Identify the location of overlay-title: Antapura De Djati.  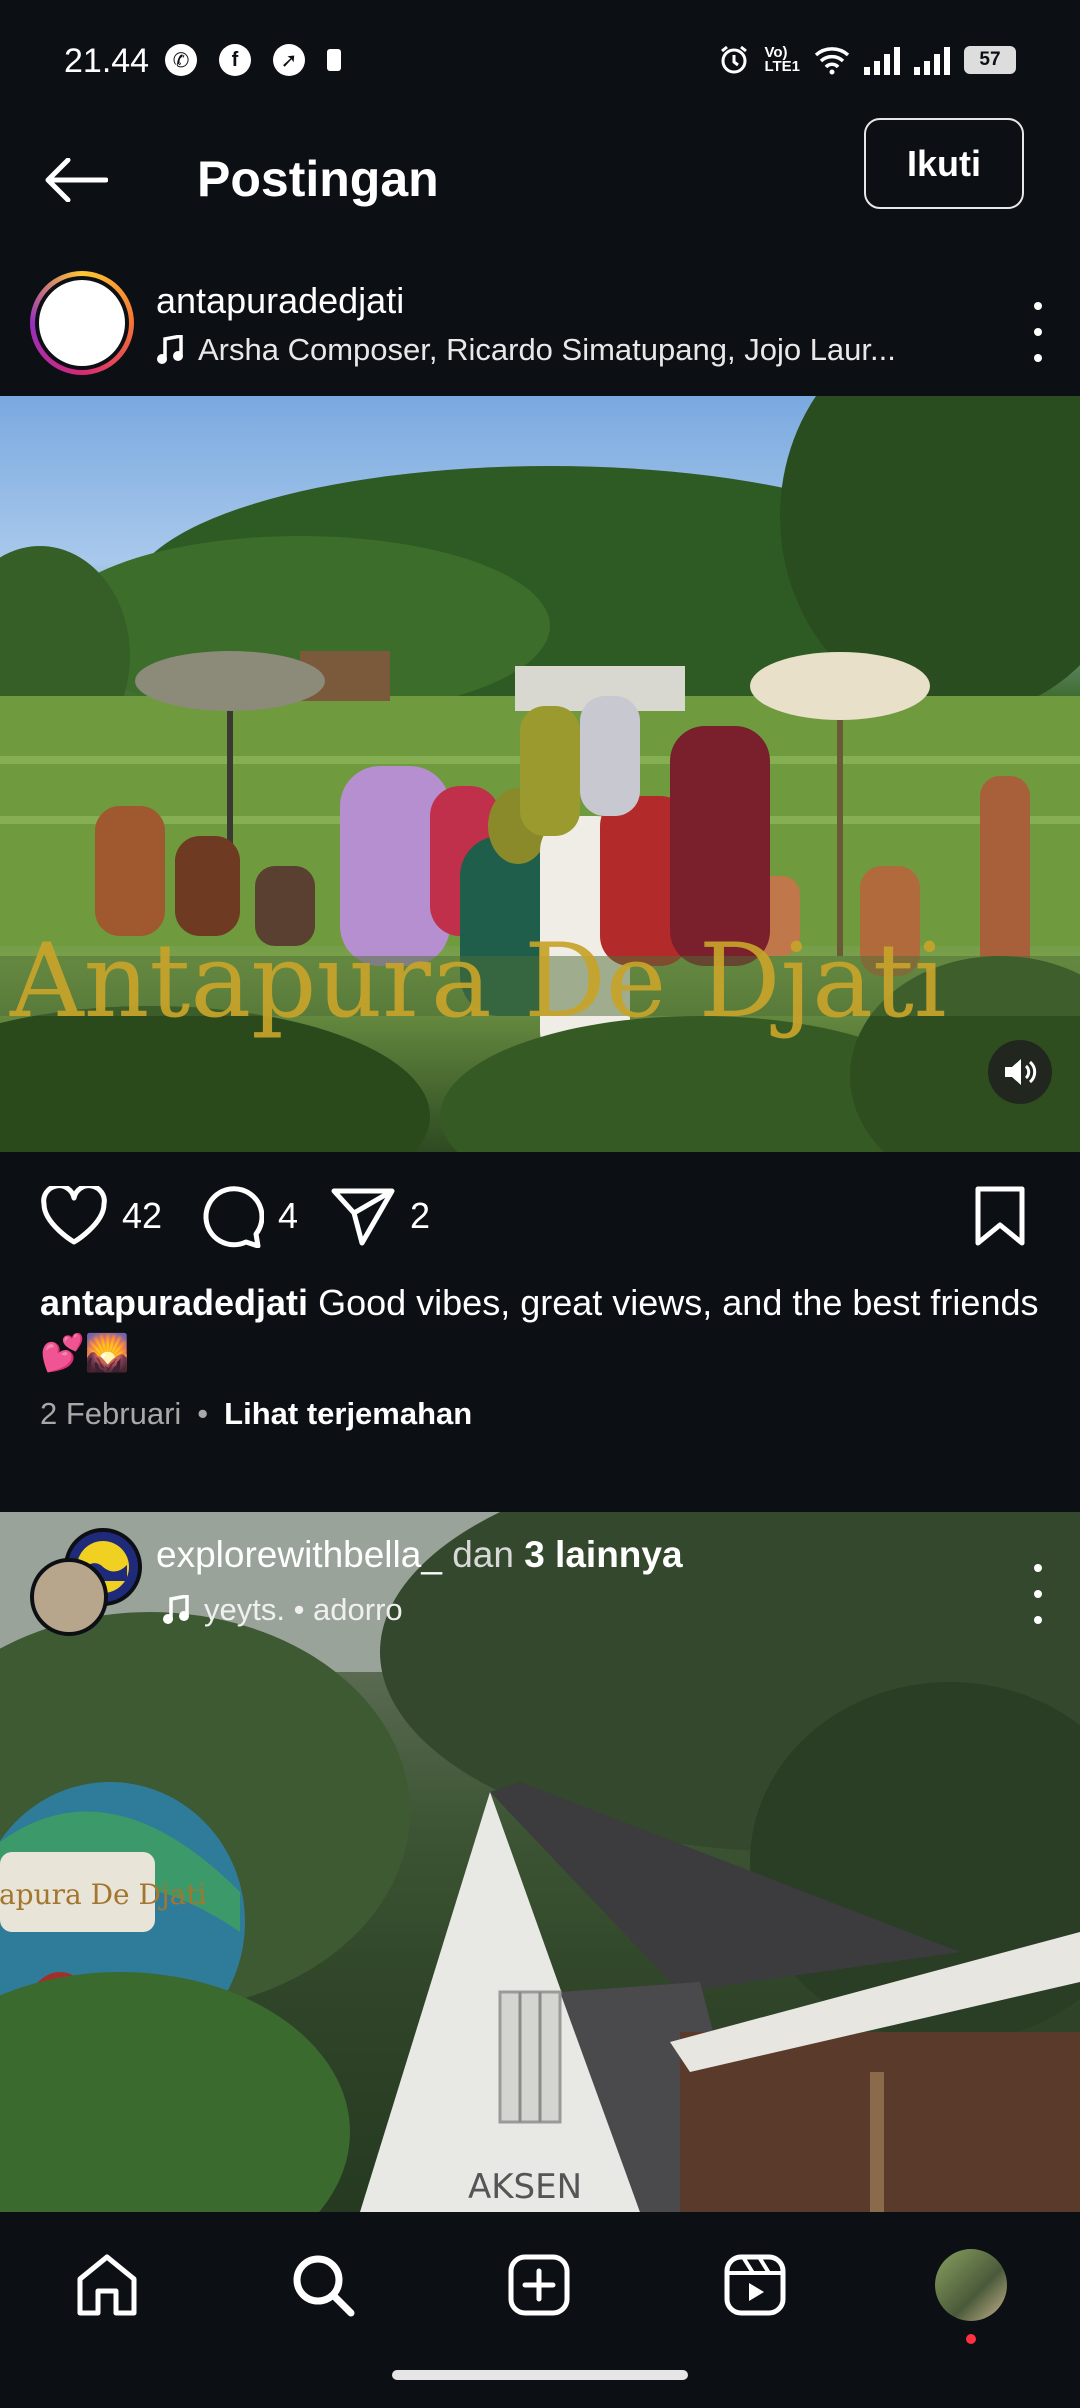
(478, 981).